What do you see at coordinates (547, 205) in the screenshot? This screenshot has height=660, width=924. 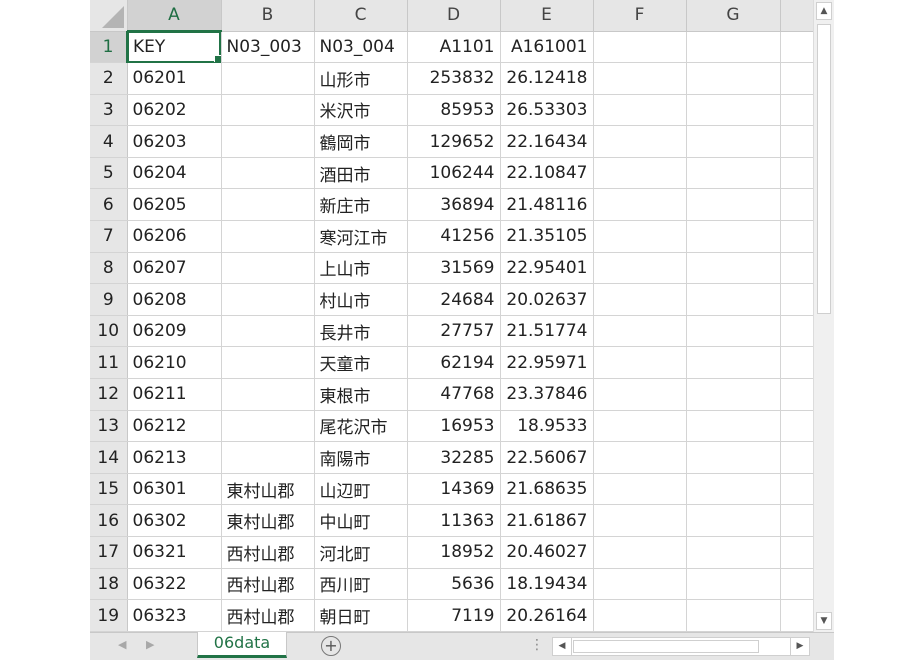 I see `cell-e: 21.48116` at bounding box center [547, 205].